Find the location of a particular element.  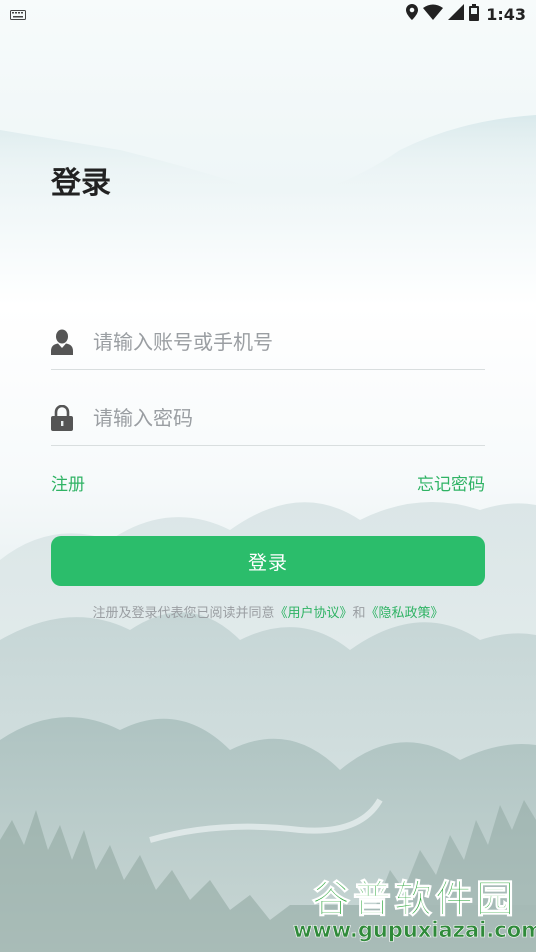

link-row: 注册 忘记密码 is located at coordinates (268, 482).